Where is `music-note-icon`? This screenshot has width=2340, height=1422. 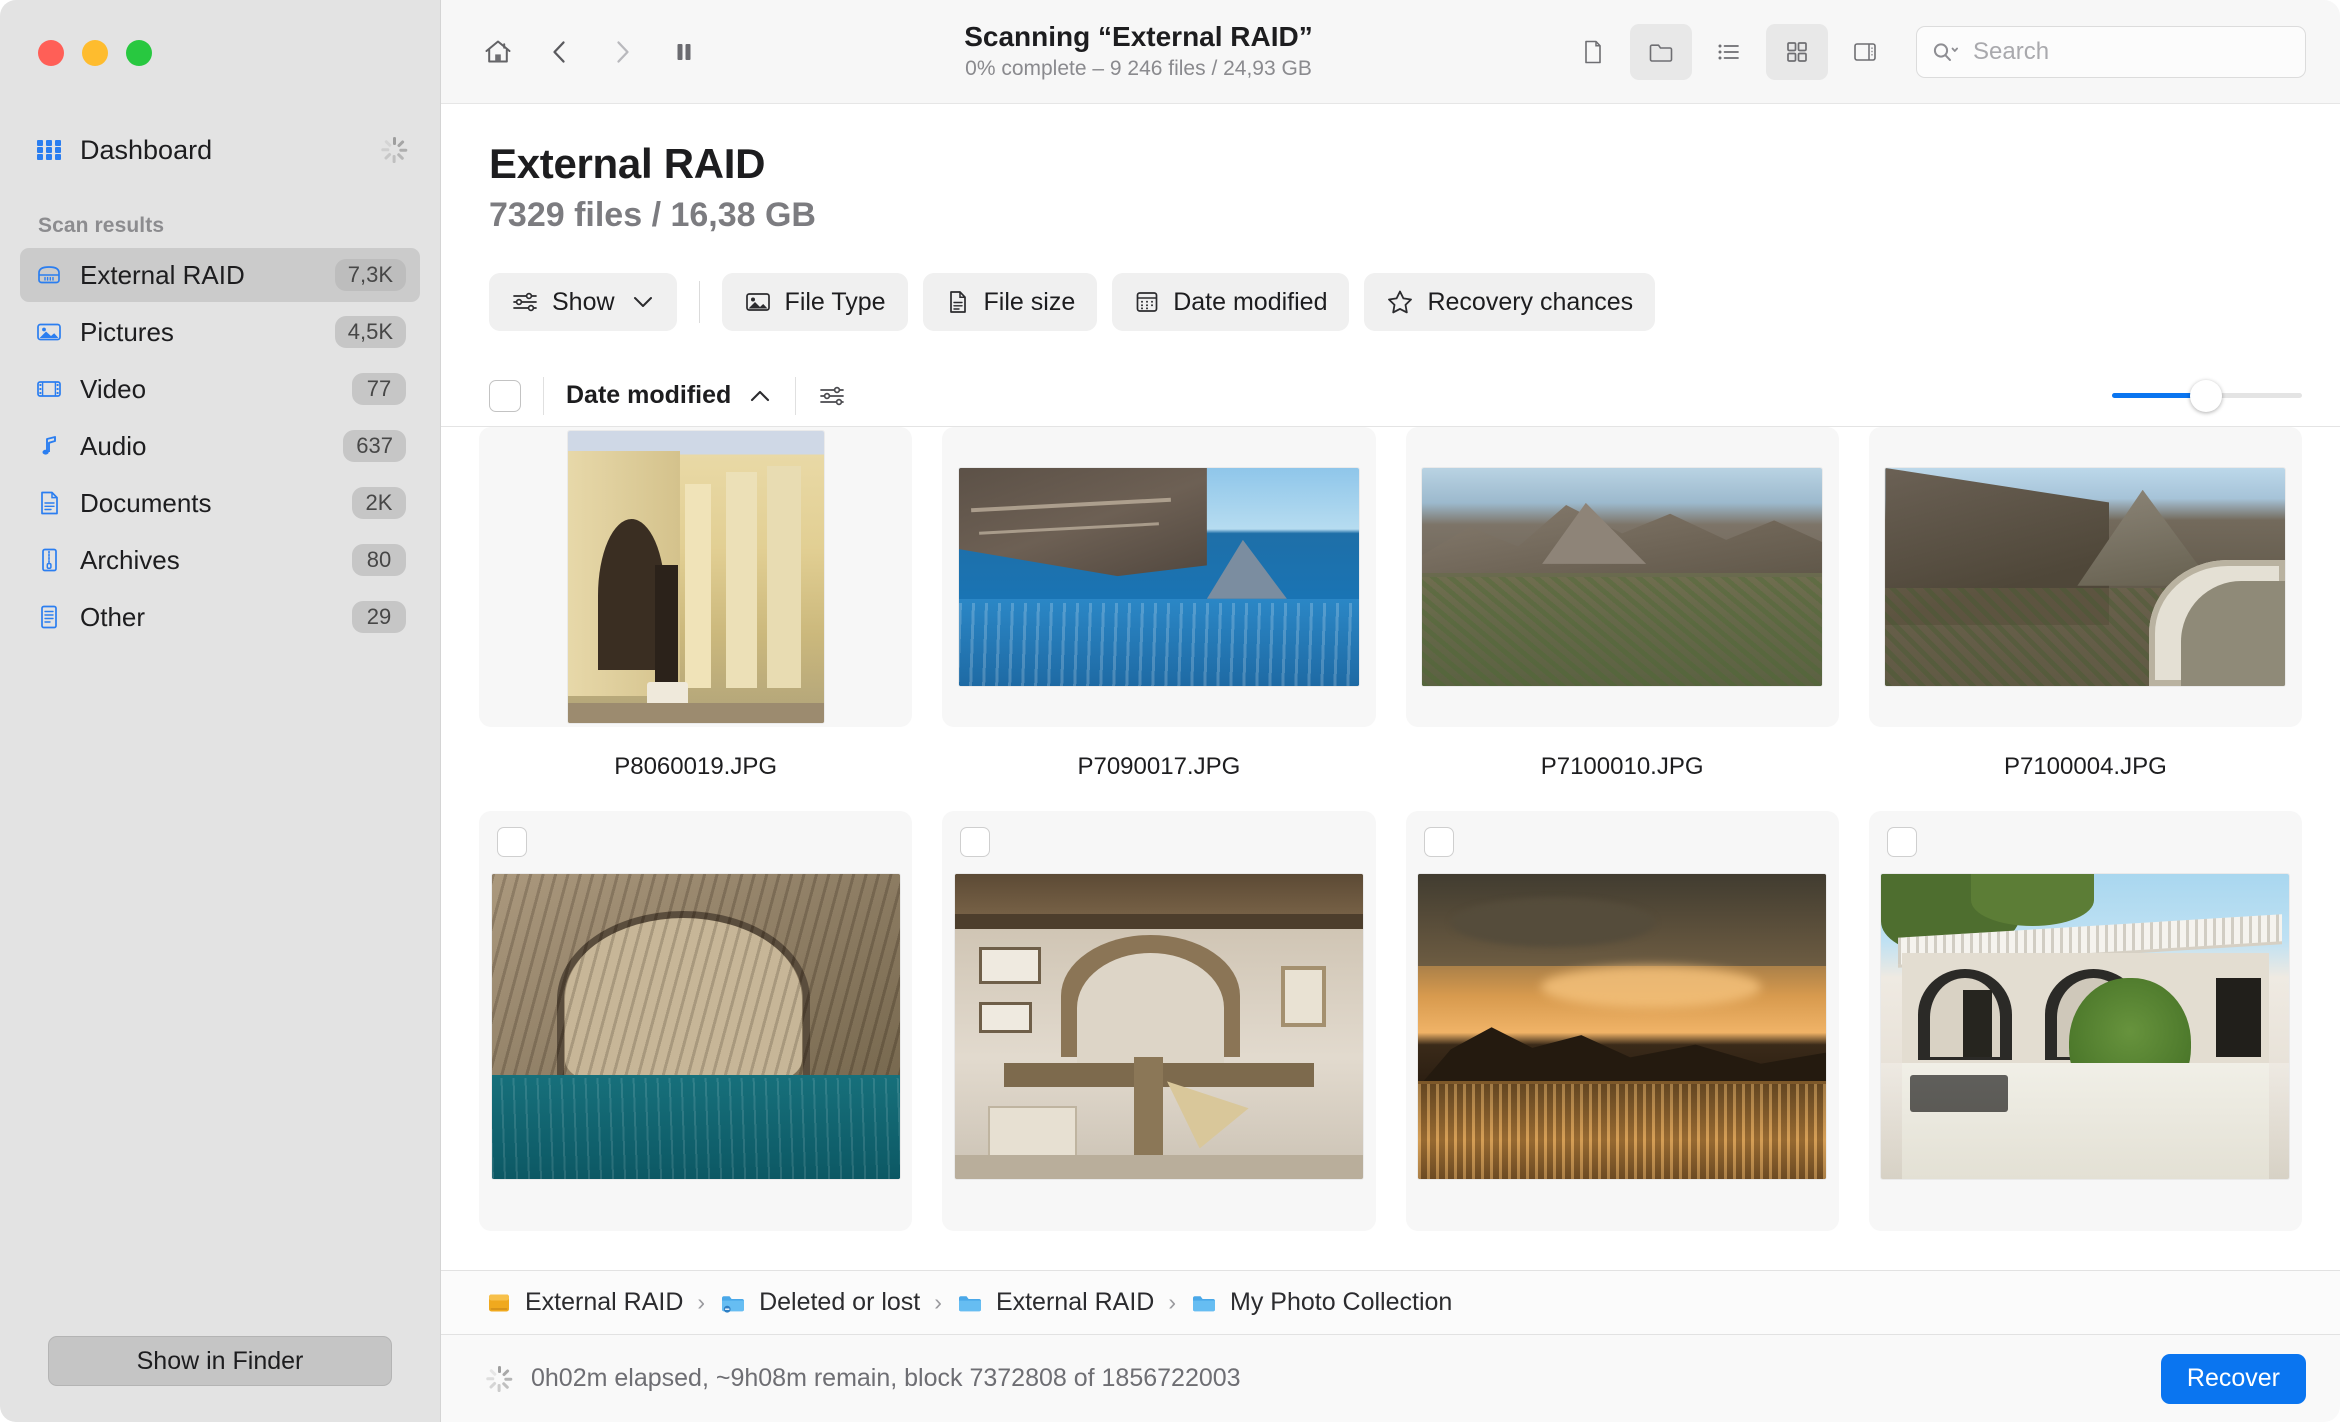 music-note-icon is located at coordinates (49, 446).